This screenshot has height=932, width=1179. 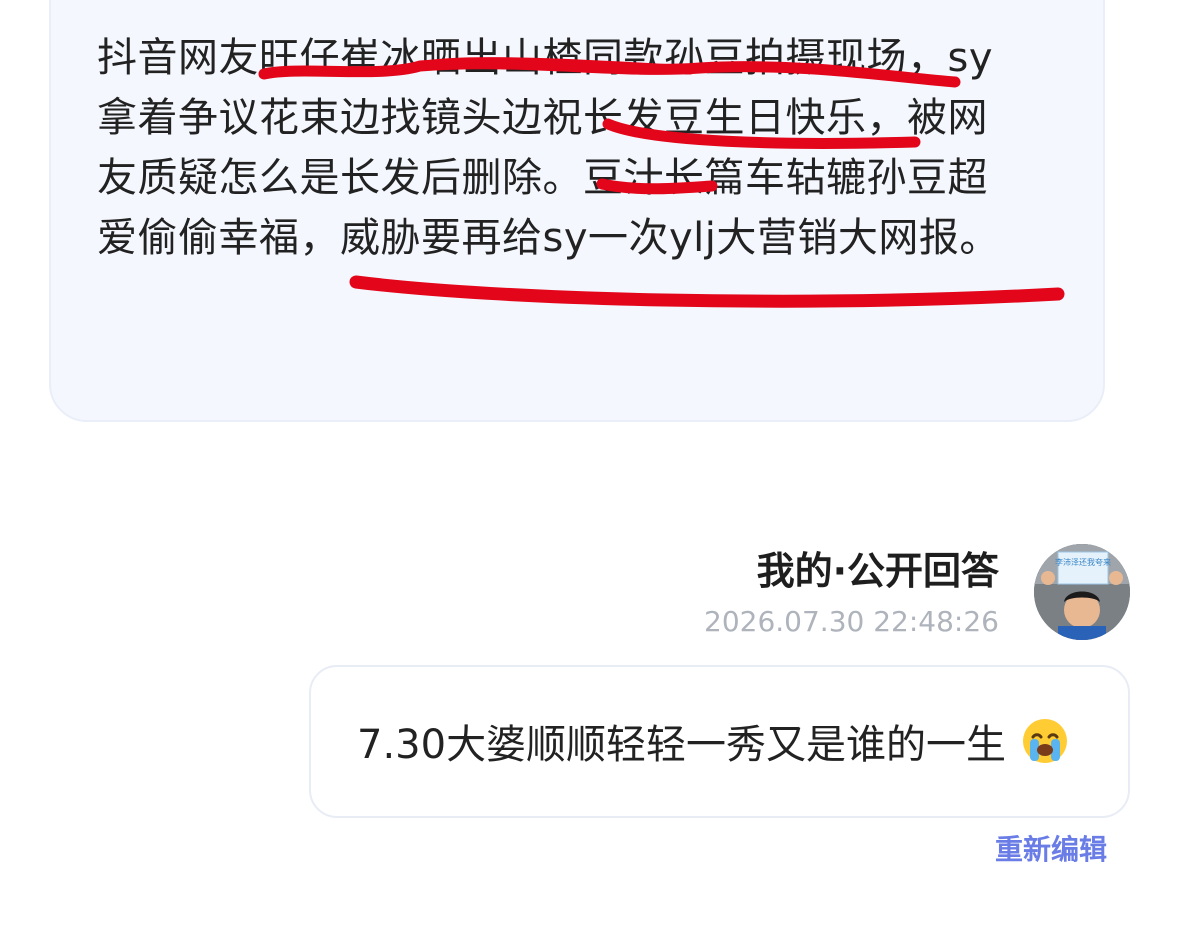 What do you see at coordinates (851, 595) in the screenshot?
I see `answer-header: 我的·公开回答 2026.07.30 22:48:26` at bounding box center [851, 595].